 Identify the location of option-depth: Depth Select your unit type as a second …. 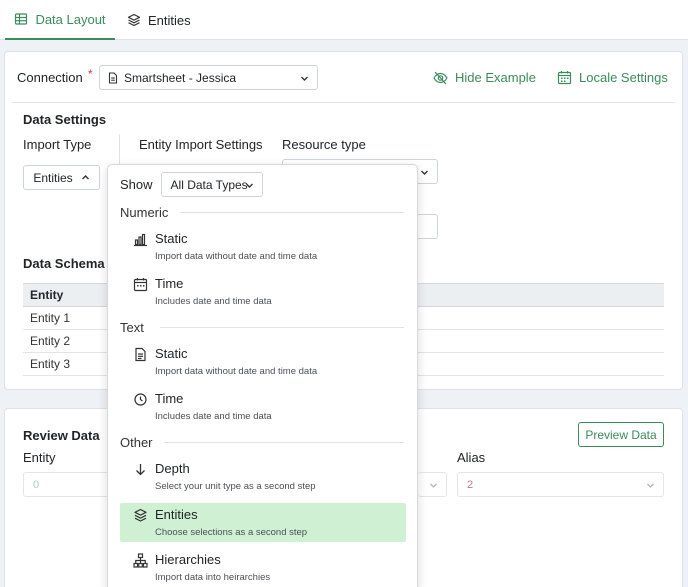
(263, 476).